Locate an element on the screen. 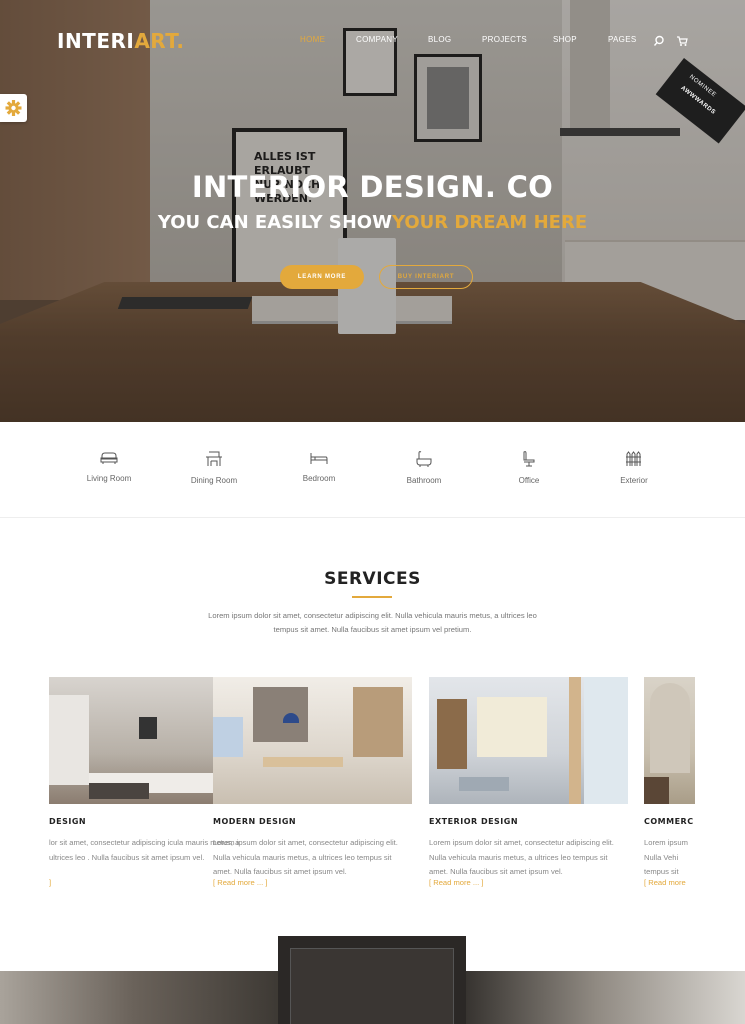  sofa-icon is located at coordinates (109, 458).